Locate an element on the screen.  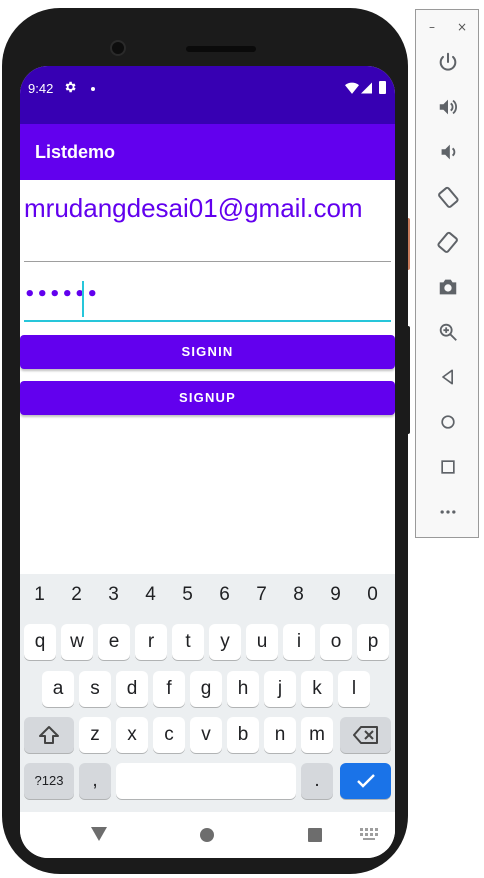
zoom-button is located at coordinates (448, 332).